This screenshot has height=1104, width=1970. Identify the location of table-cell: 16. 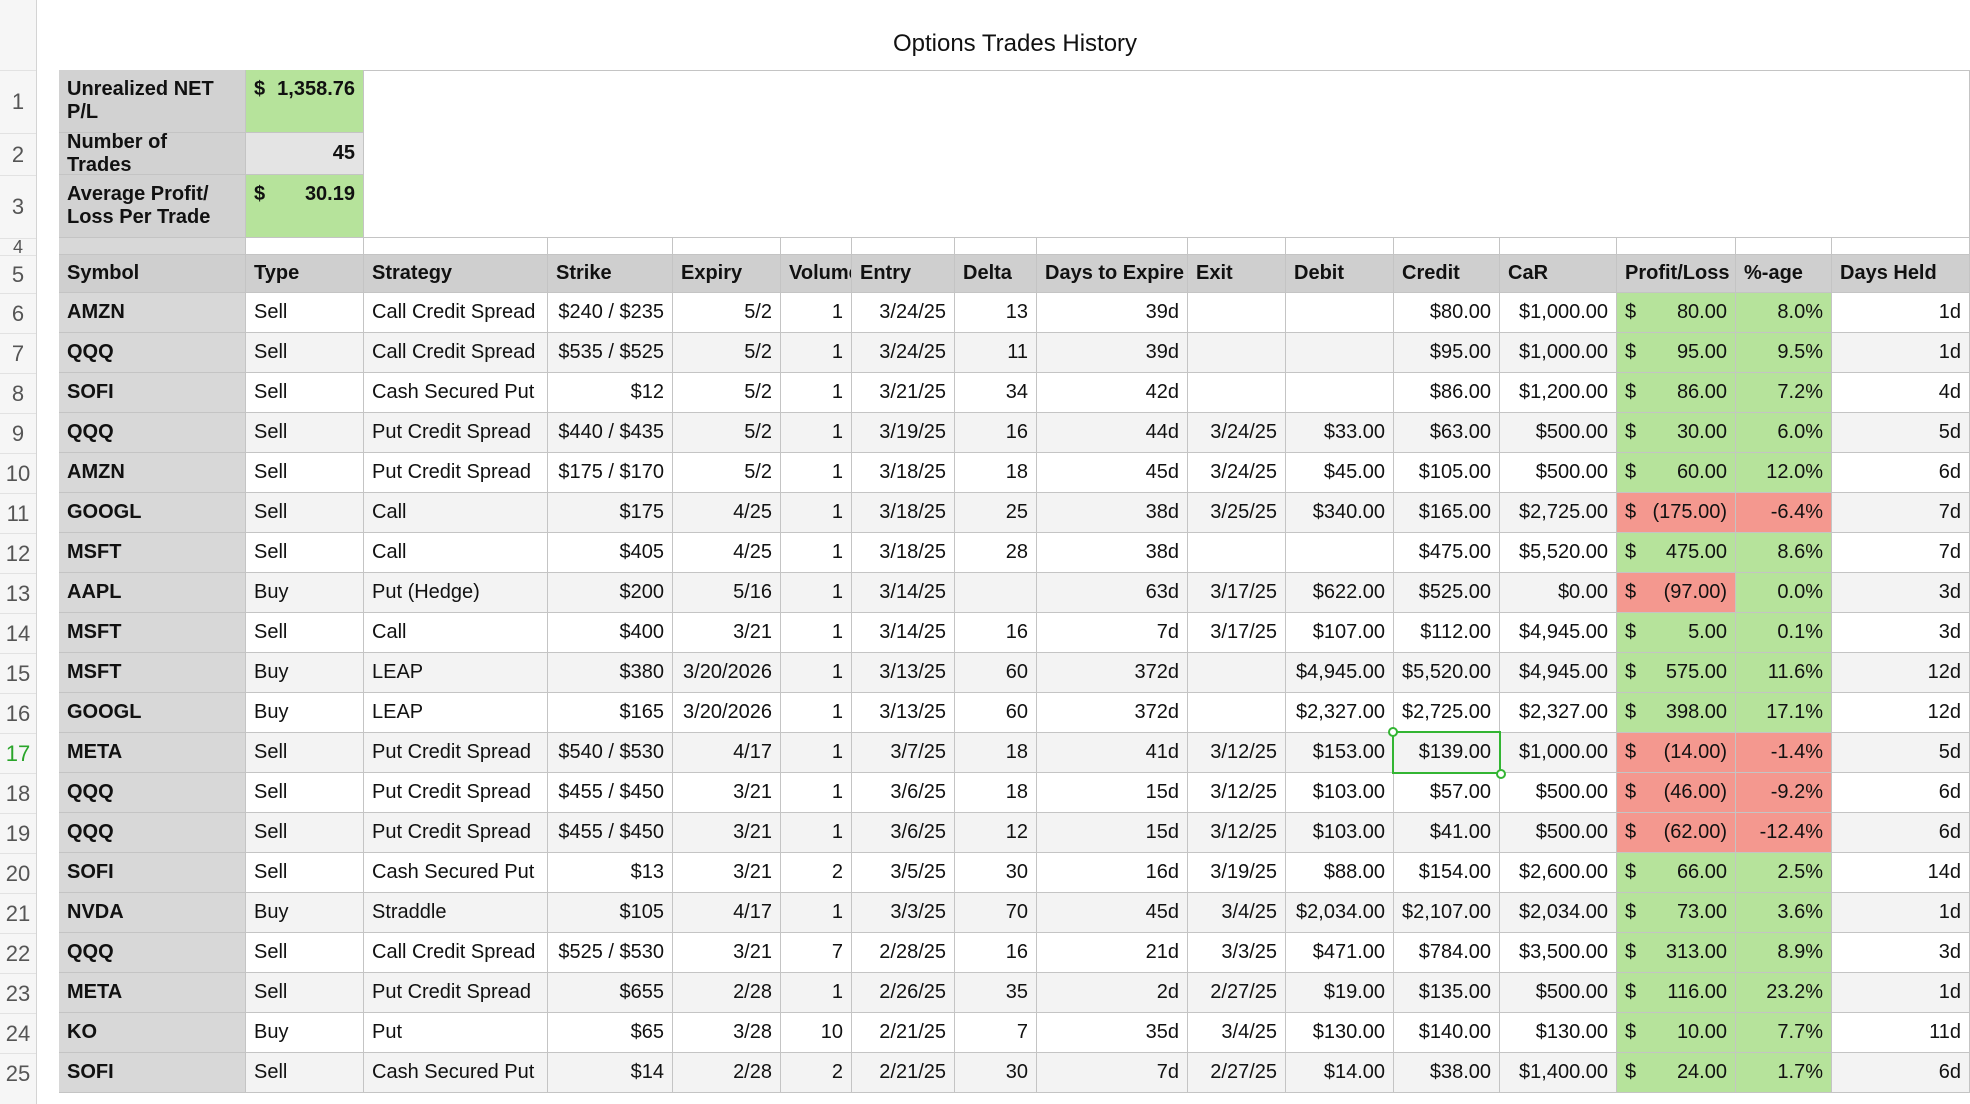
(996, 953).